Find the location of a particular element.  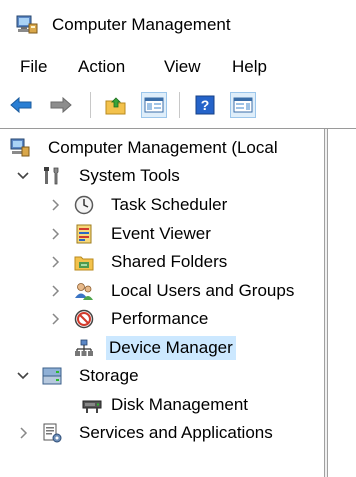

show-hide-console-tree-button is located at coordinates (154, 105).